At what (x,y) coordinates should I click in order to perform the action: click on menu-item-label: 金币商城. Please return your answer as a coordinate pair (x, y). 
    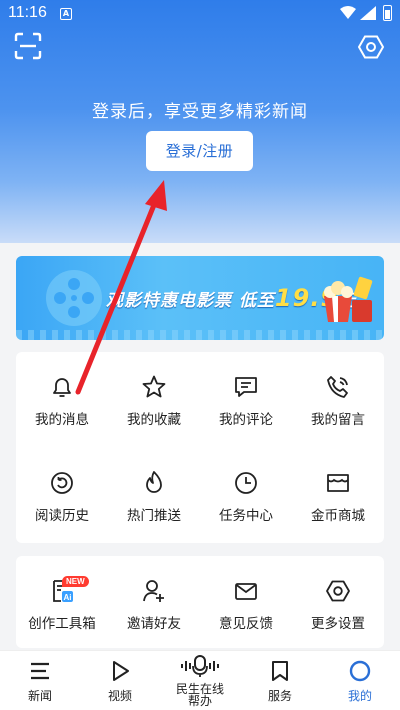
    Looking at the image, I should click on (338, 516).